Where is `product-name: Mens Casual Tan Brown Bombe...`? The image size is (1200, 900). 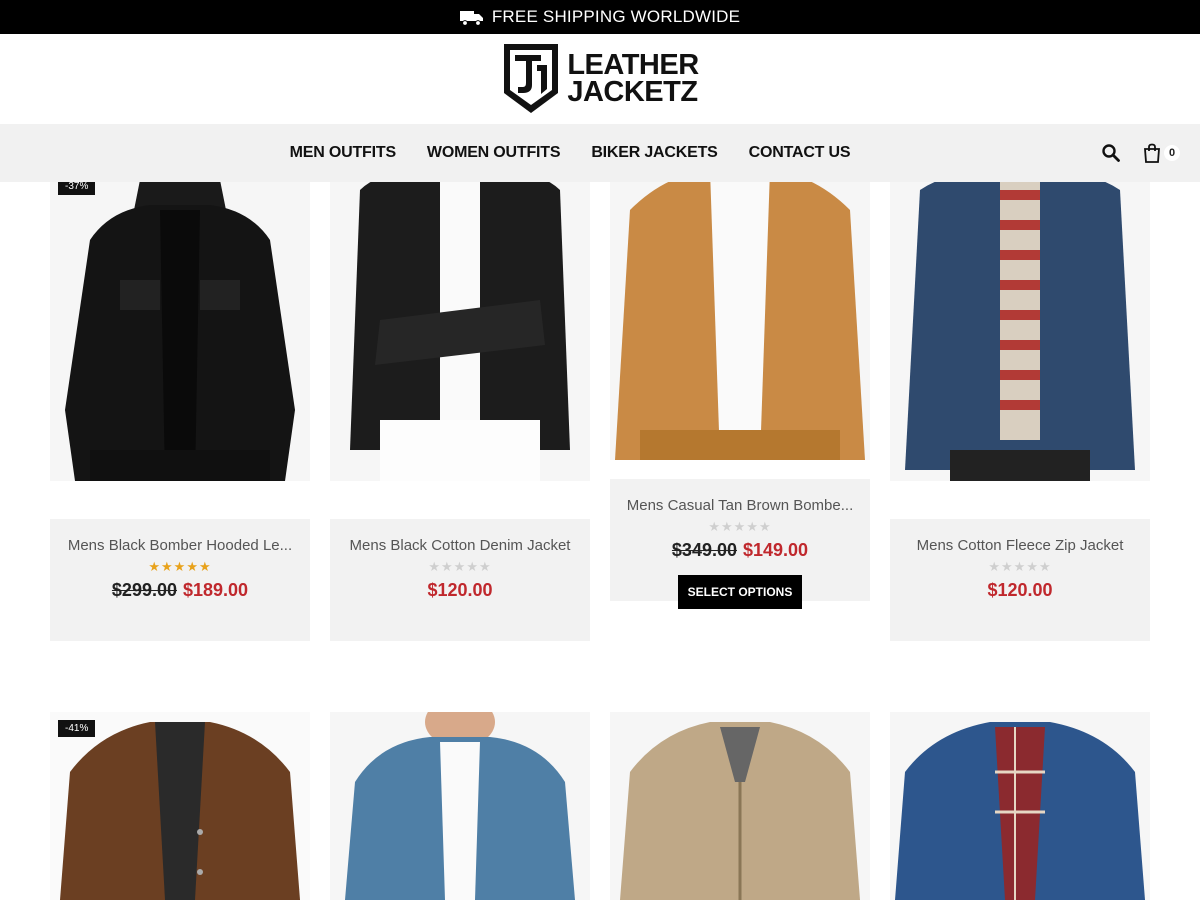
product-name: Mens Casual Tan Brown Bombe... is located at coordinates (740, 505).